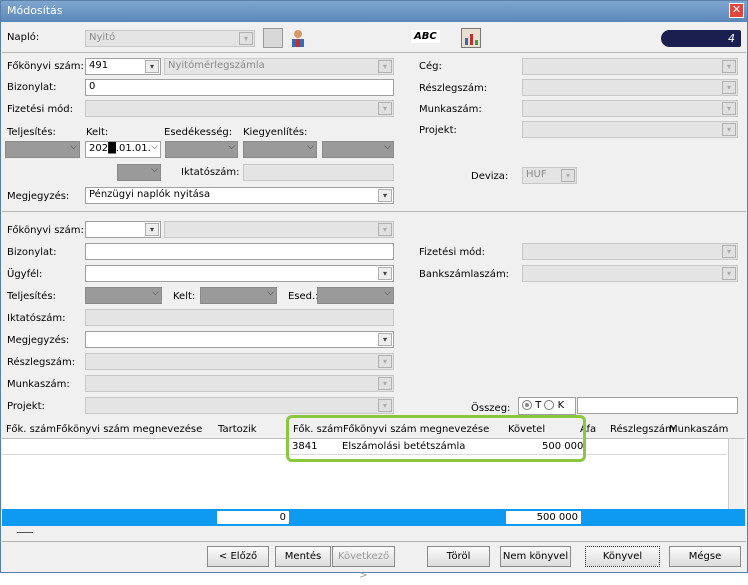  I want to click on delete-button: Töröl, so click(458, 556).